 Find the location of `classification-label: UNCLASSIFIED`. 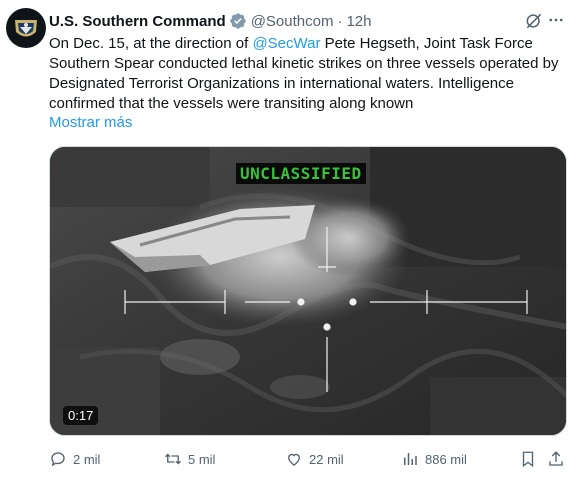

classification-label: UNCLASSIFIED is located at coordinates (301, 173).